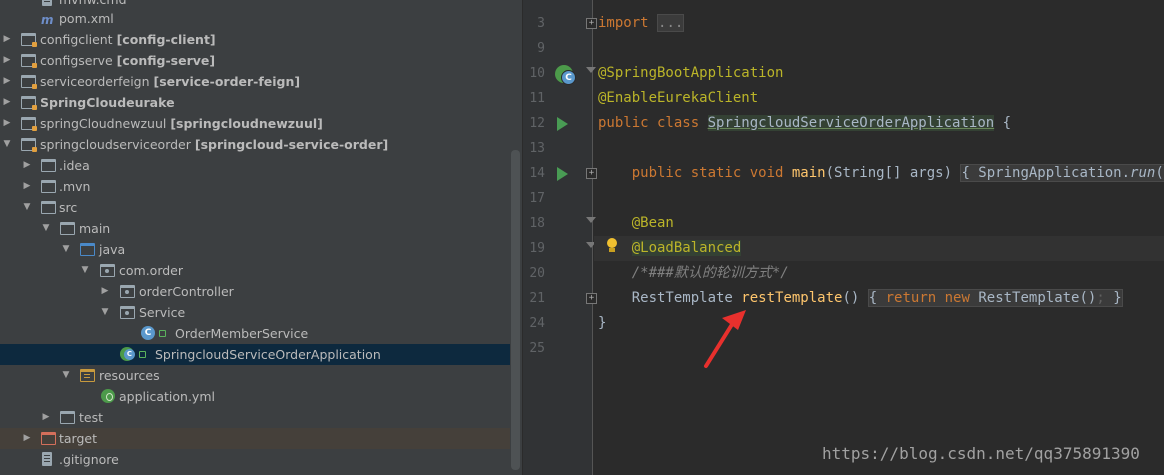 This screenshot has width=1164, height=475. What do you see at coordinates (186, 291) in the screenshot?
I see `tree-item-label: orderController` at bounding box center [186, 291].